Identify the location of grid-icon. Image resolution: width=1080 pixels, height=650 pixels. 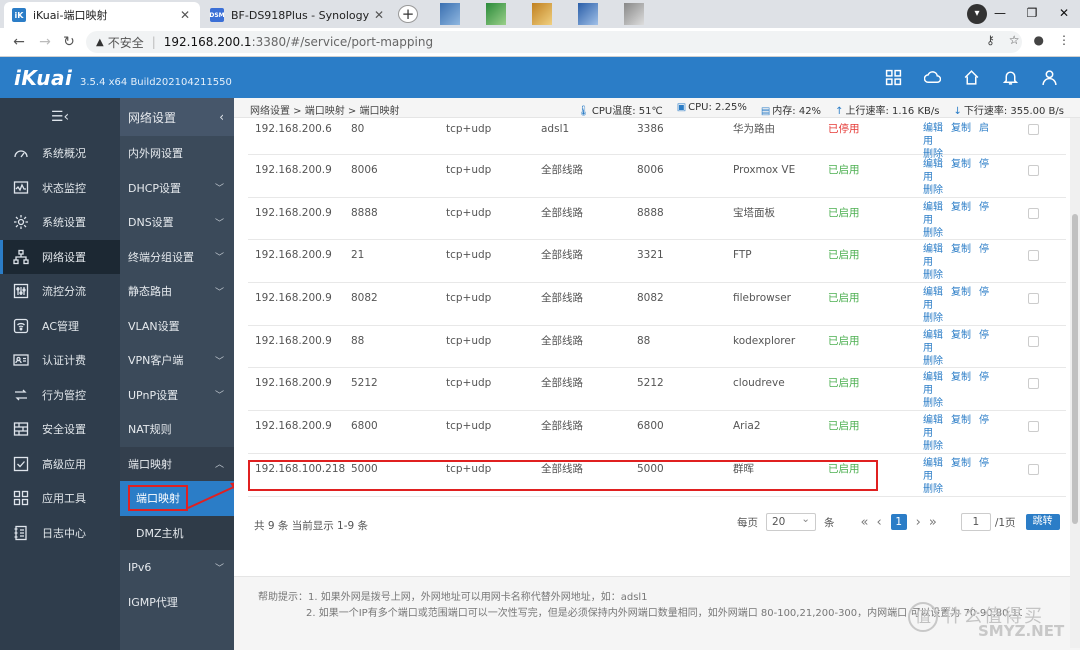
(893, 77).